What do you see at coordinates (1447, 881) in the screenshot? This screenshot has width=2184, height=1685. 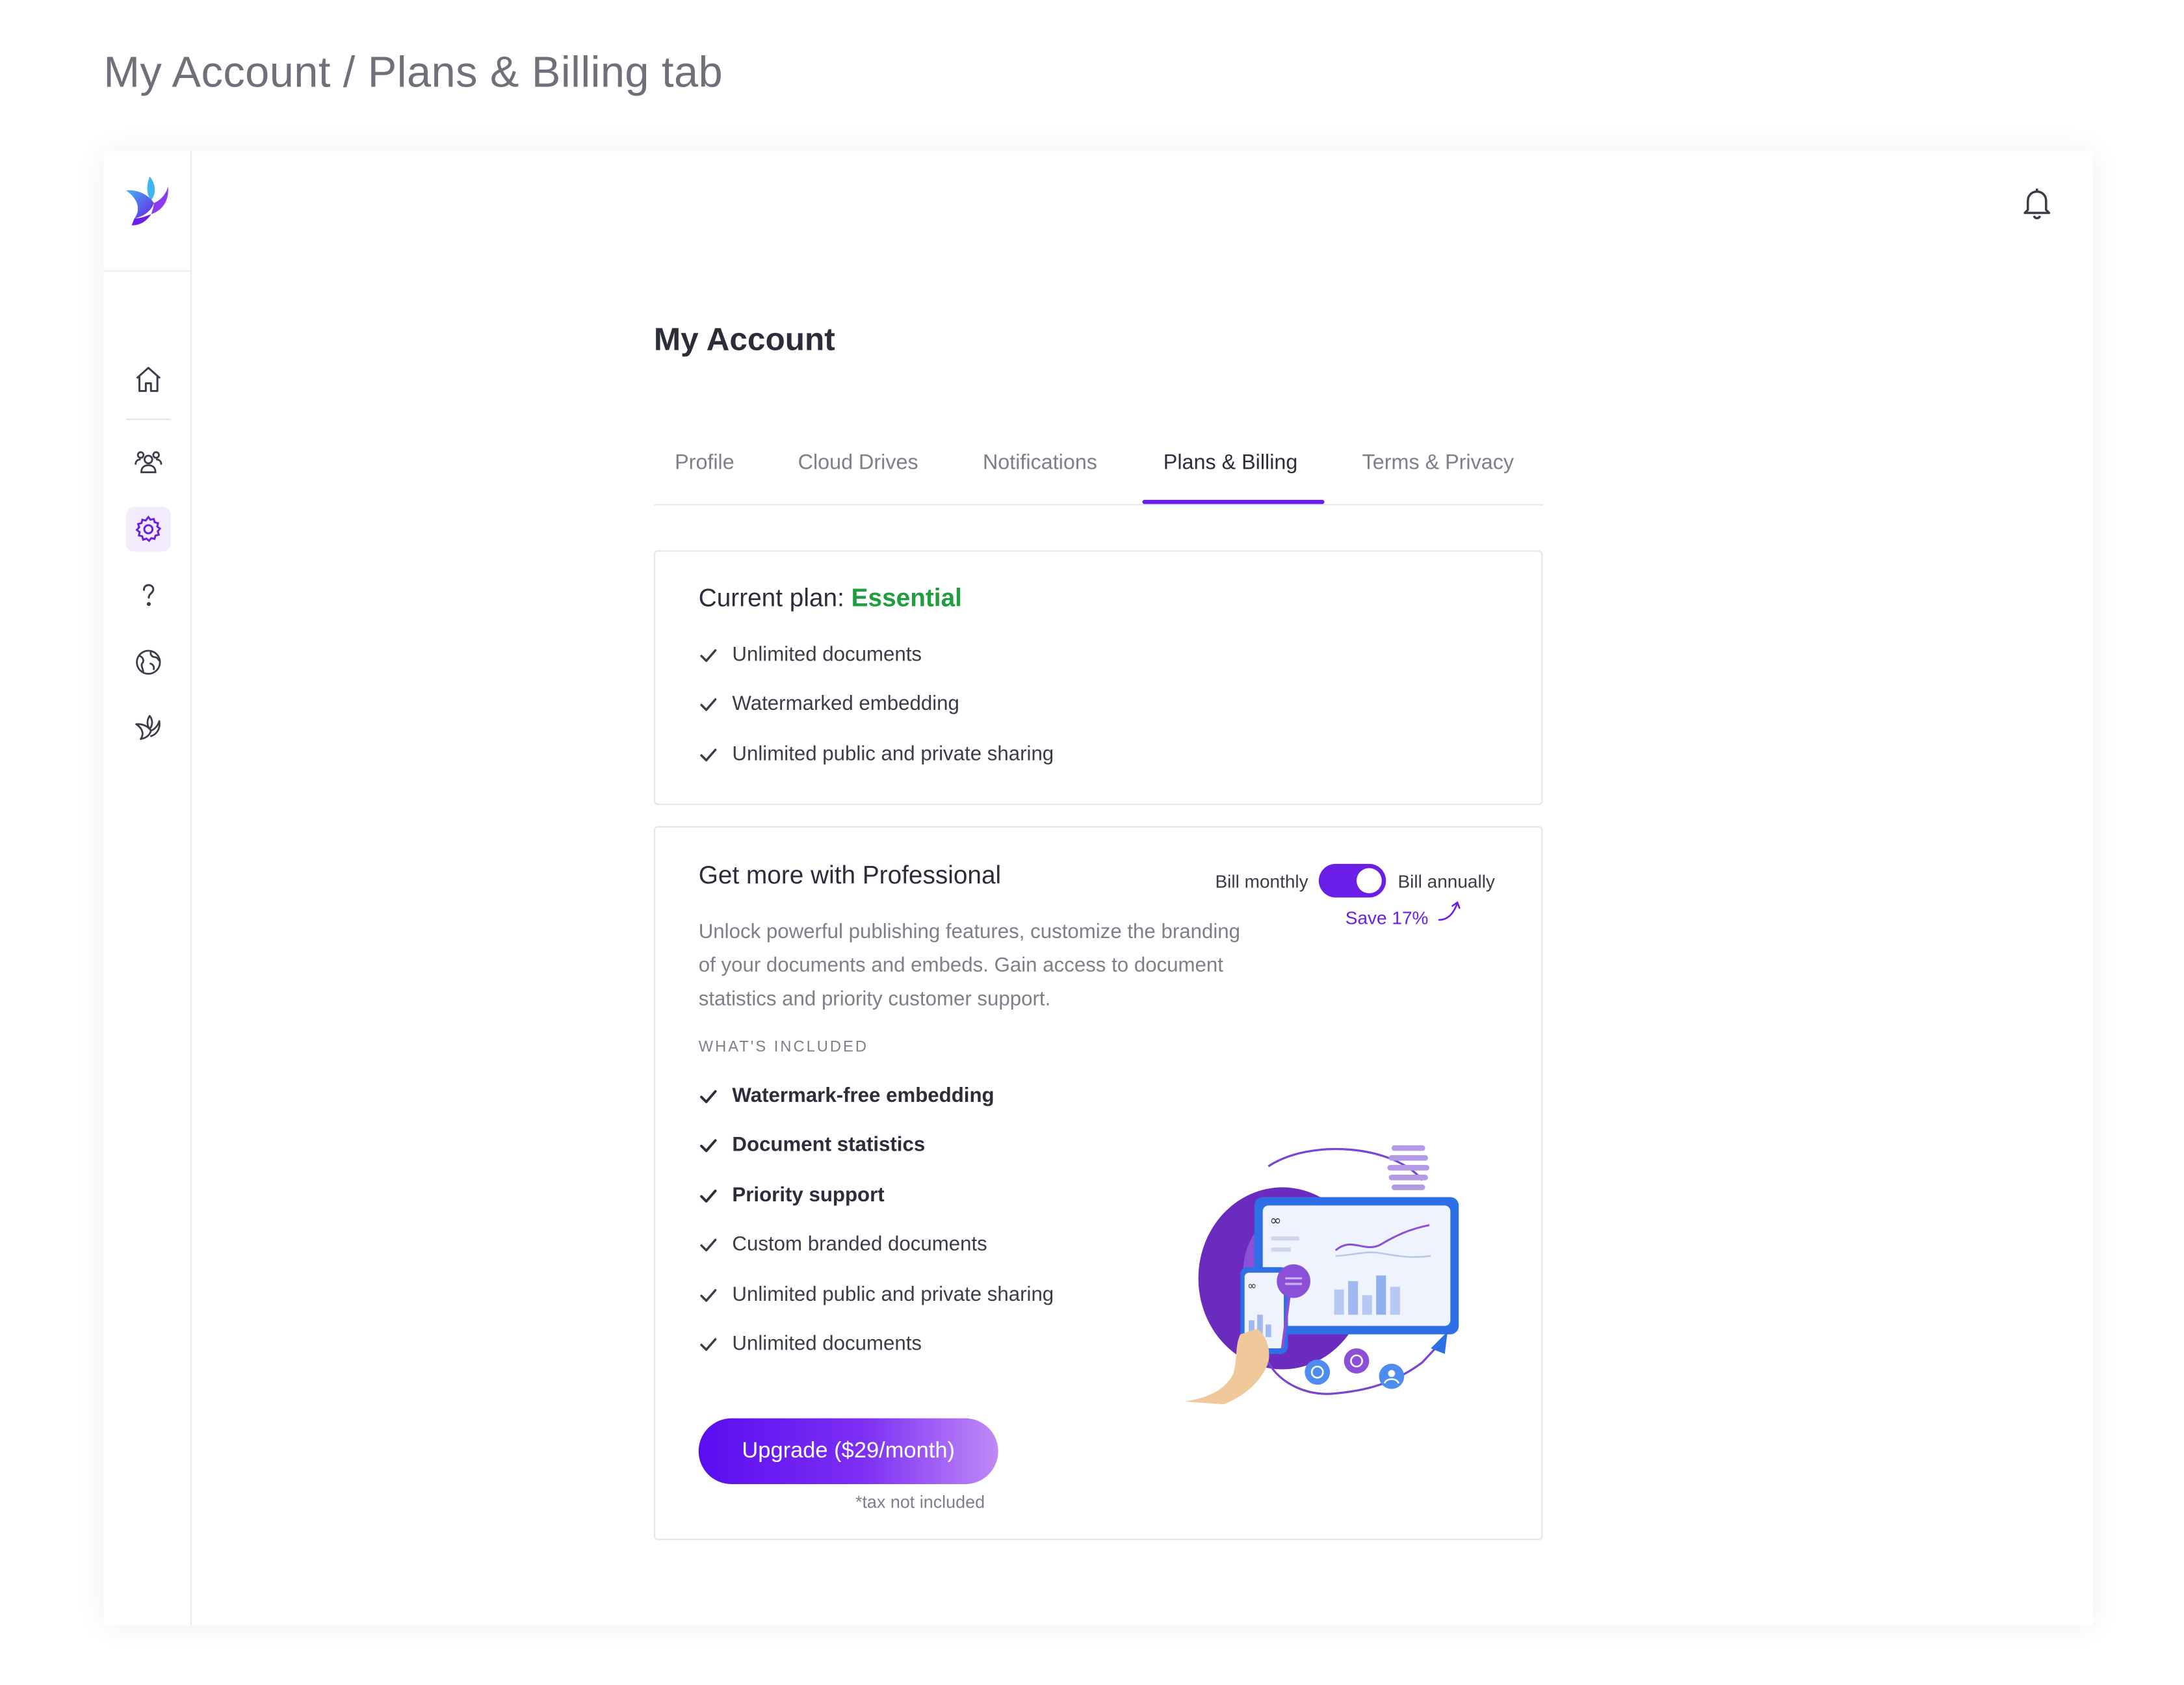 I see `bill-annually-label: Bill annually` at bounding box center [1447, 881].